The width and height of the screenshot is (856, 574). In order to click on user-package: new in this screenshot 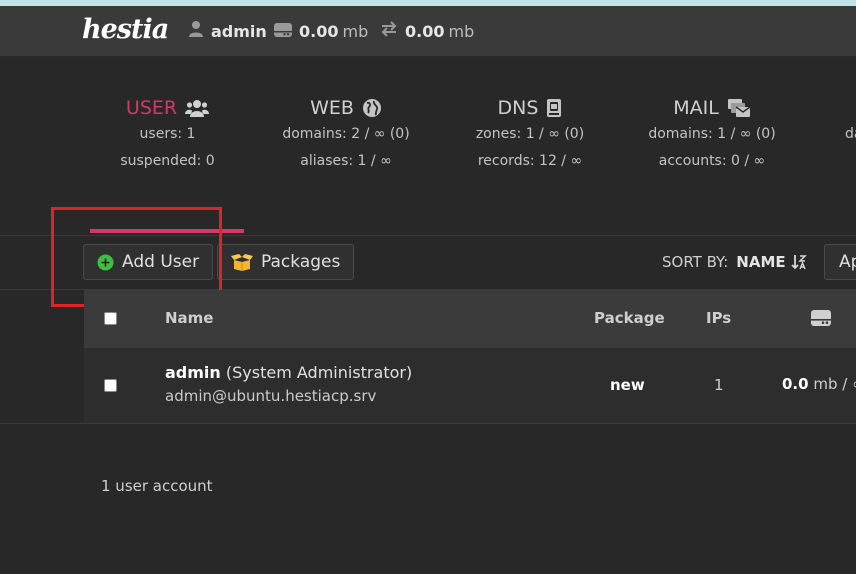, I will do `click(627, 385)`.